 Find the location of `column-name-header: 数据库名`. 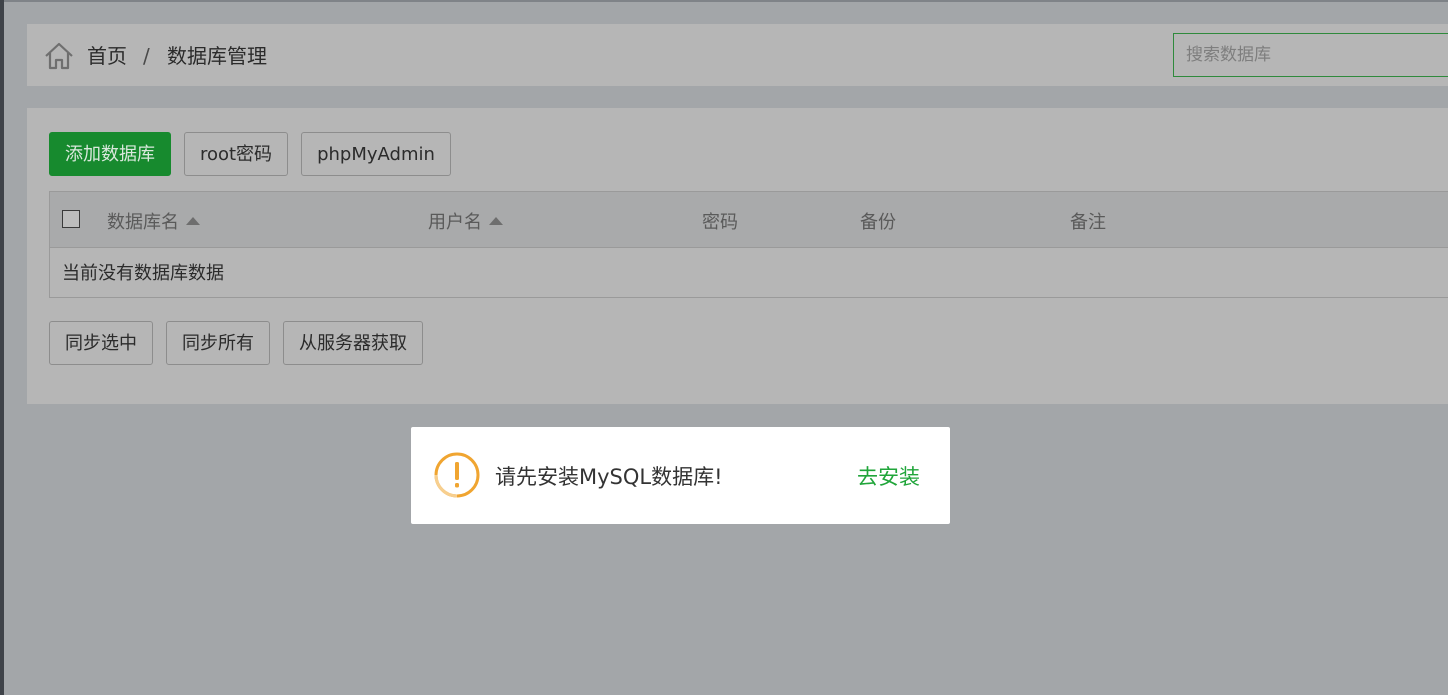

column-name-header: 数据库名 is located at coordinates (154, 223).